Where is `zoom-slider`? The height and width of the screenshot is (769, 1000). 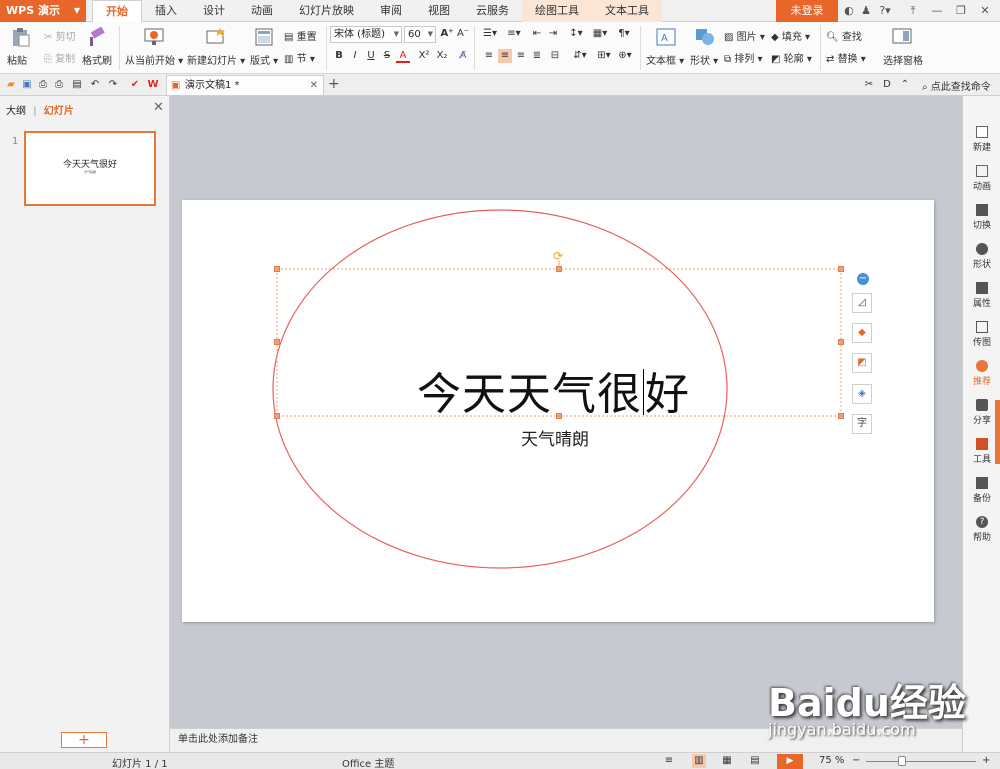 zoom-slider is located at coordinates (921, 761).